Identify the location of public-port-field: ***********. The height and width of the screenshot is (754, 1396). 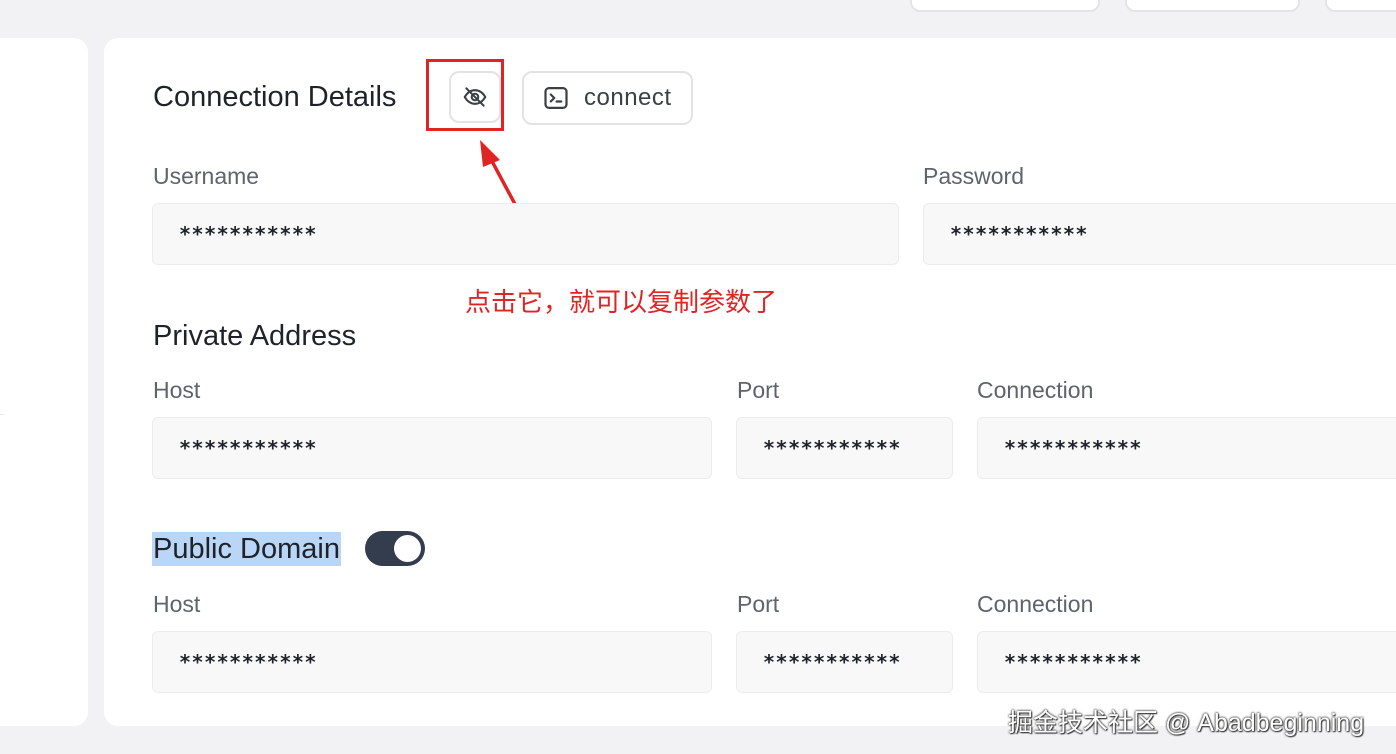
(844, 662).